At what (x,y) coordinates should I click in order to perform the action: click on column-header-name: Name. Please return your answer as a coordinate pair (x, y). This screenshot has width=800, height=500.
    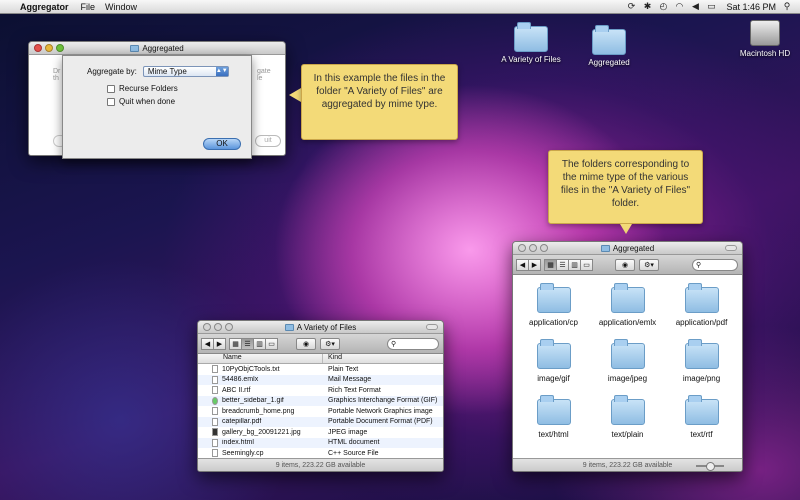
    Looking at the image, I should click on (260, 358).